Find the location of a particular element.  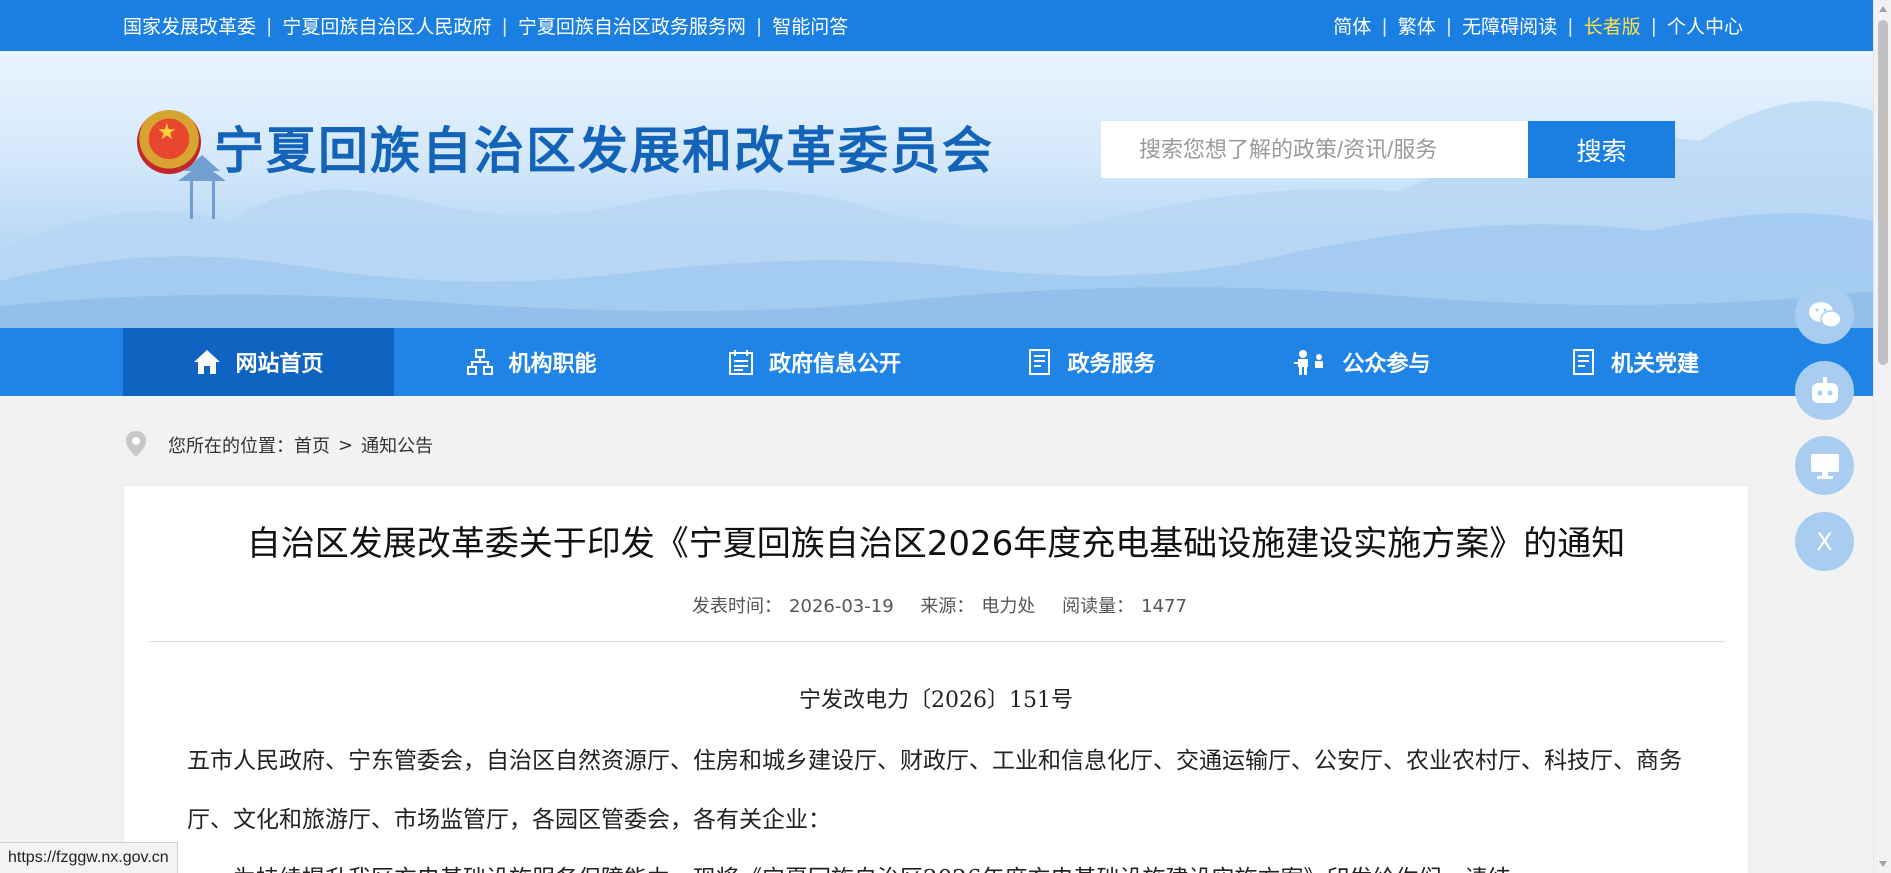

search-bar: 搜索 is located at coordinates (1388, 149).